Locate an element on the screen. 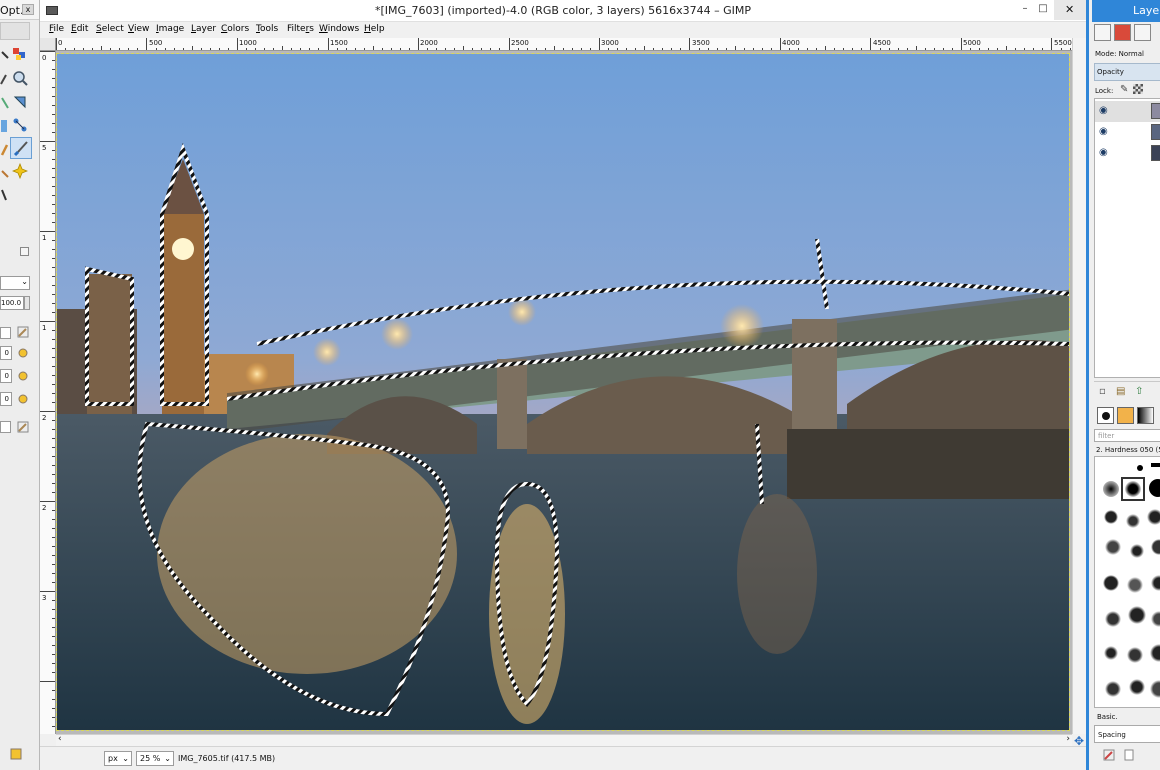  maximize-button: □ is located at coordinates (1043, 9).